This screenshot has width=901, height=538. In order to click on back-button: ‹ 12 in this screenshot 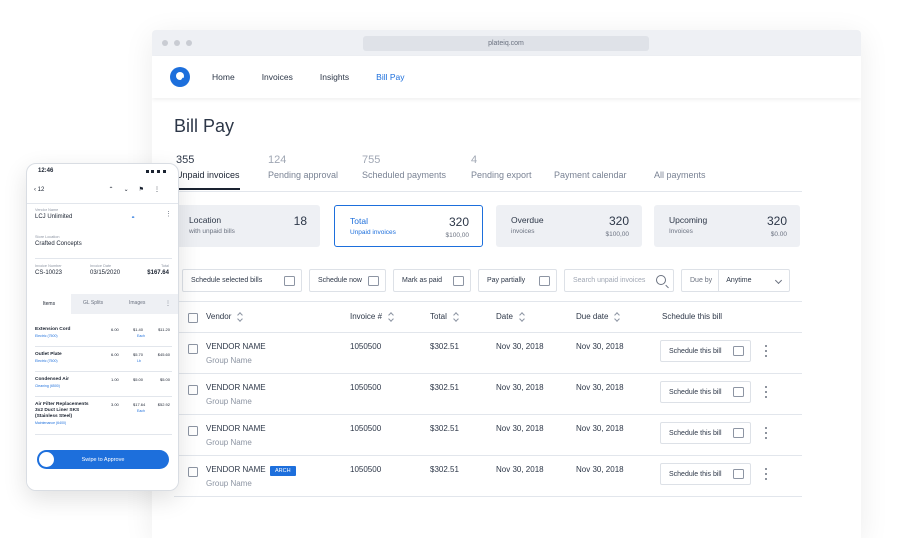, I will do `click(39, 190)`.